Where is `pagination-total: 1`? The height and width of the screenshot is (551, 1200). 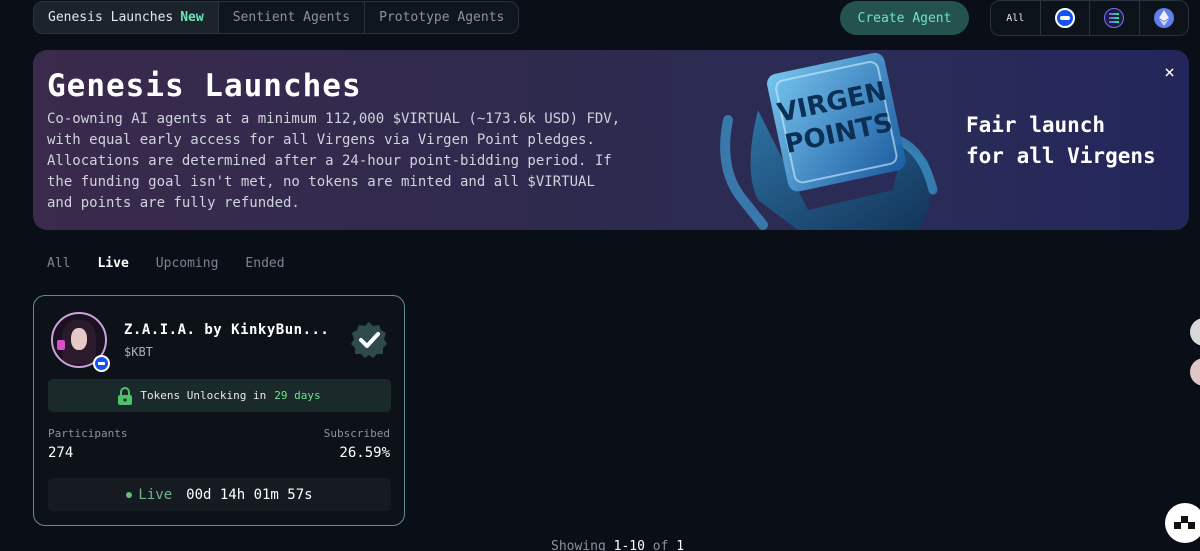
pagination-total: 1 is located at coordinates (680, 545).